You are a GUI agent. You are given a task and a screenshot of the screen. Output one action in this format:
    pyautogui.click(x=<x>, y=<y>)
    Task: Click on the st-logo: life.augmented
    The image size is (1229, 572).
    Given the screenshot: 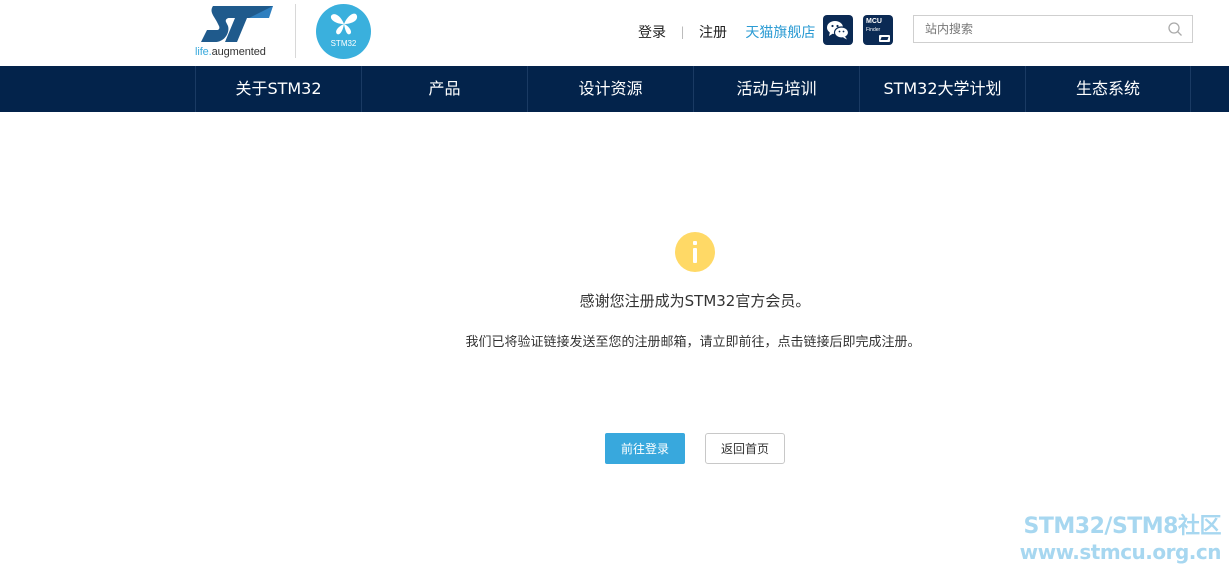 What is the action you would take?
    pyautogui.click(x=236, y=32)
    